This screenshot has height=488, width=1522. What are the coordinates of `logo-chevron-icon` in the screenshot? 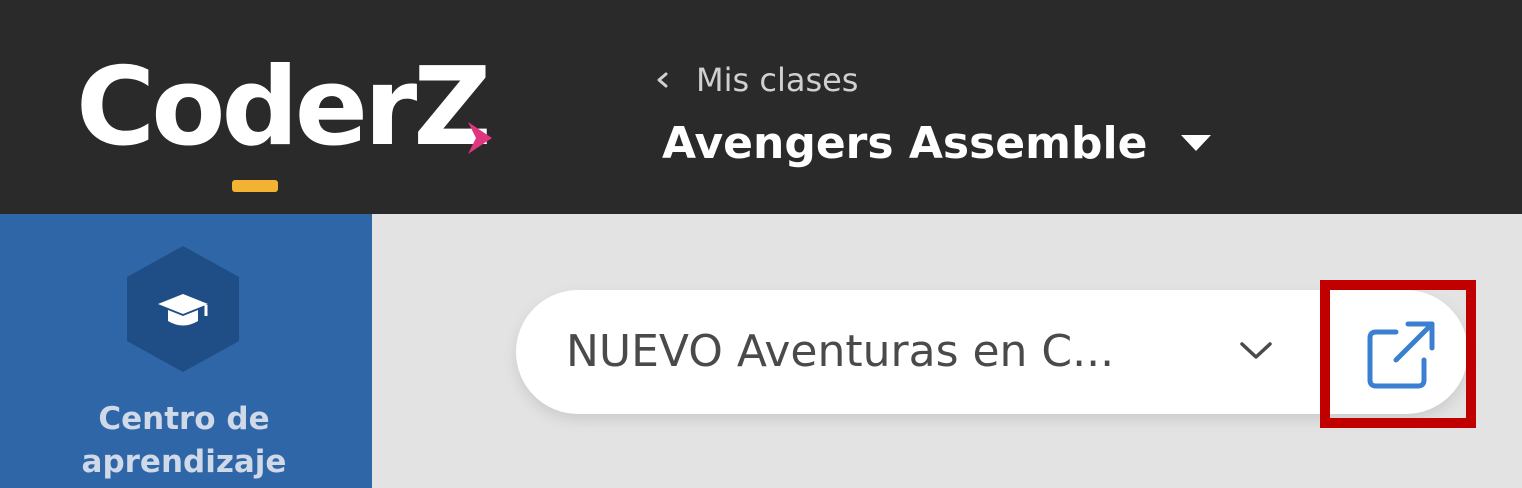 It's located at (480, 138).